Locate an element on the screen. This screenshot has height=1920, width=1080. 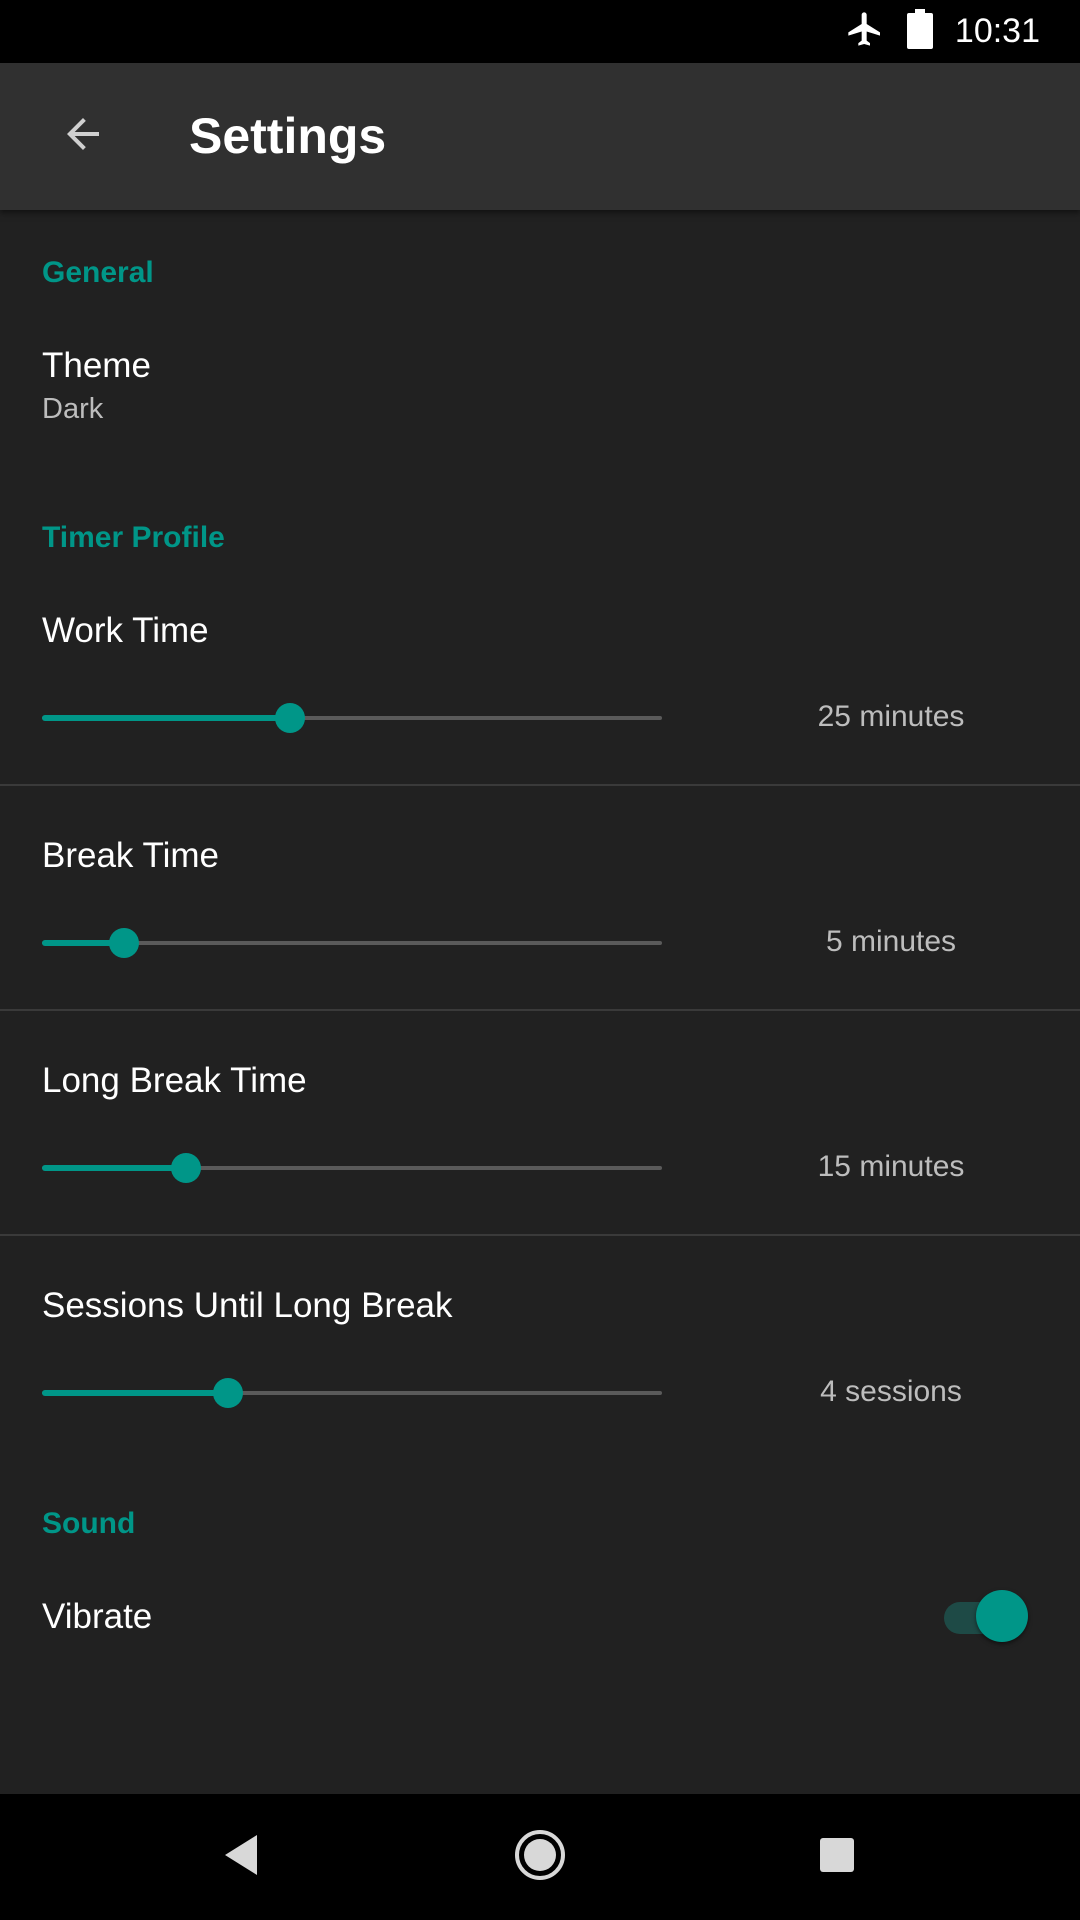
nav-recents-button is located at coordinates (837, 1857).